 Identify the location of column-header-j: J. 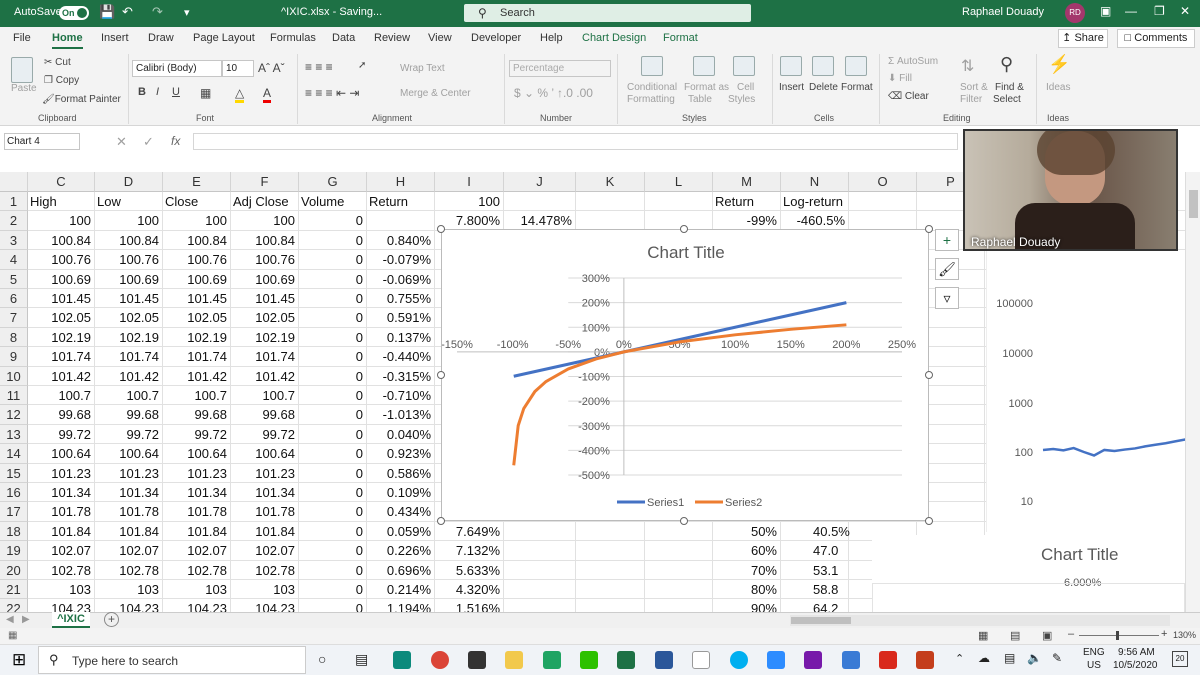
(540, 182).